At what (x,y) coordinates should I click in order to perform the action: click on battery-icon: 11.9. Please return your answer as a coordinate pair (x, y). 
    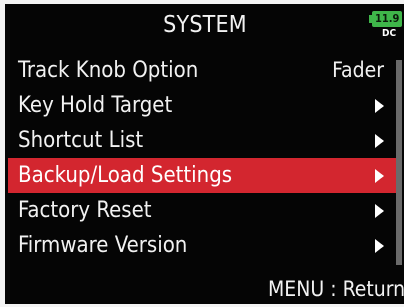
    Looking at the image, I should click on (387, 19).